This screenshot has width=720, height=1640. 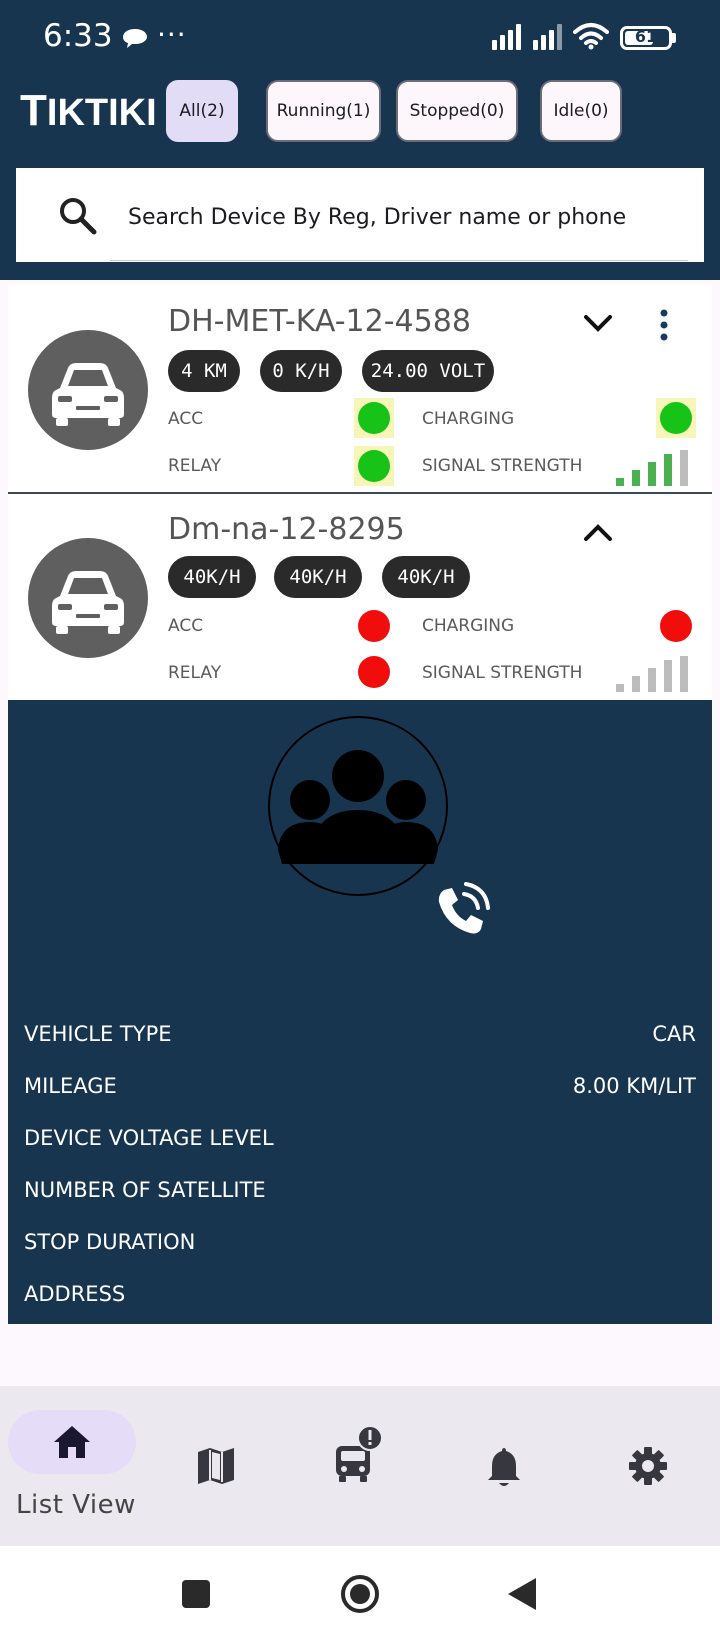 What do you see at coordinates (674, 38) in the screenshot?
I see `battery-tip` at bounding box center [674, 38].